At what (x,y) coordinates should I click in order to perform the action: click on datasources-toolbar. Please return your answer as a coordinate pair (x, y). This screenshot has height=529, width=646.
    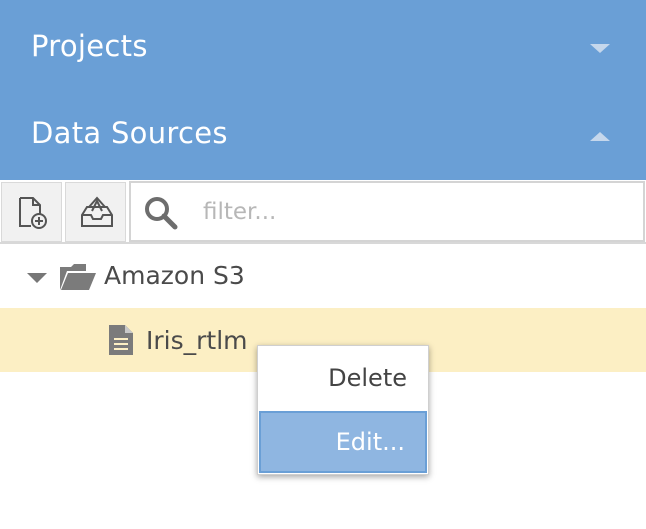
    Looking at the image, I should click on (323, 212).